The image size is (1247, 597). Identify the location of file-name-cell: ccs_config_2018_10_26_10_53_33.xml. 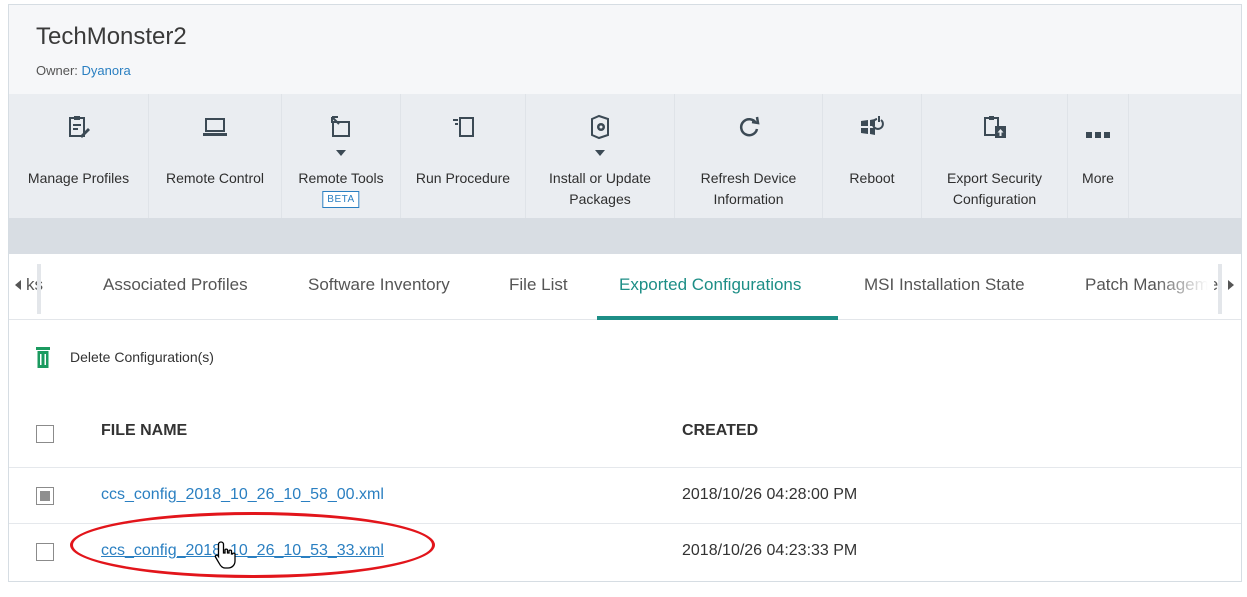
(242, 551).